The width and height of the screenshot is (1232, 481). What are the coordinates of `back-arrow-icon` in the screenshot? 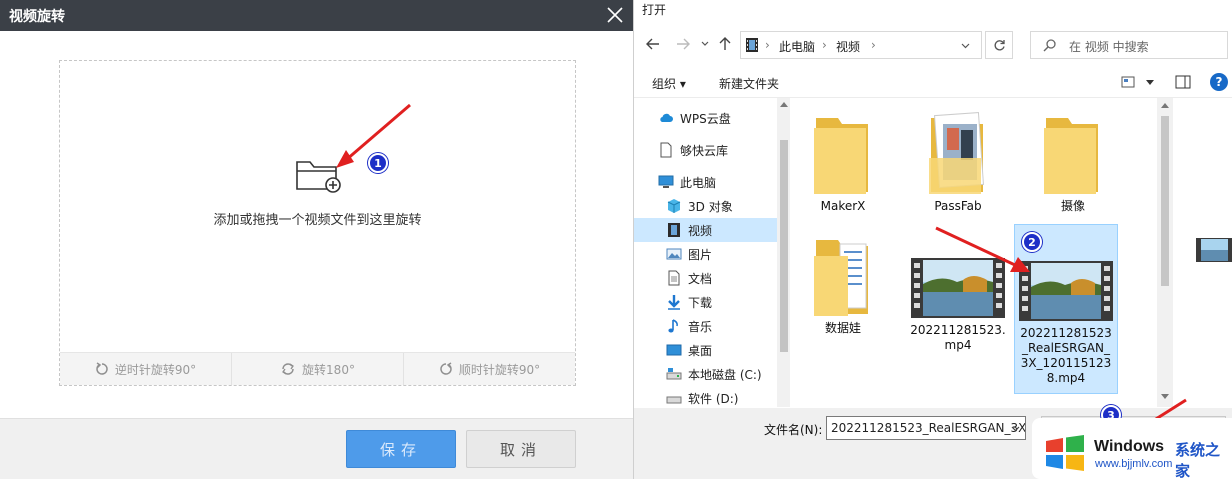 It's located at (653, 44).